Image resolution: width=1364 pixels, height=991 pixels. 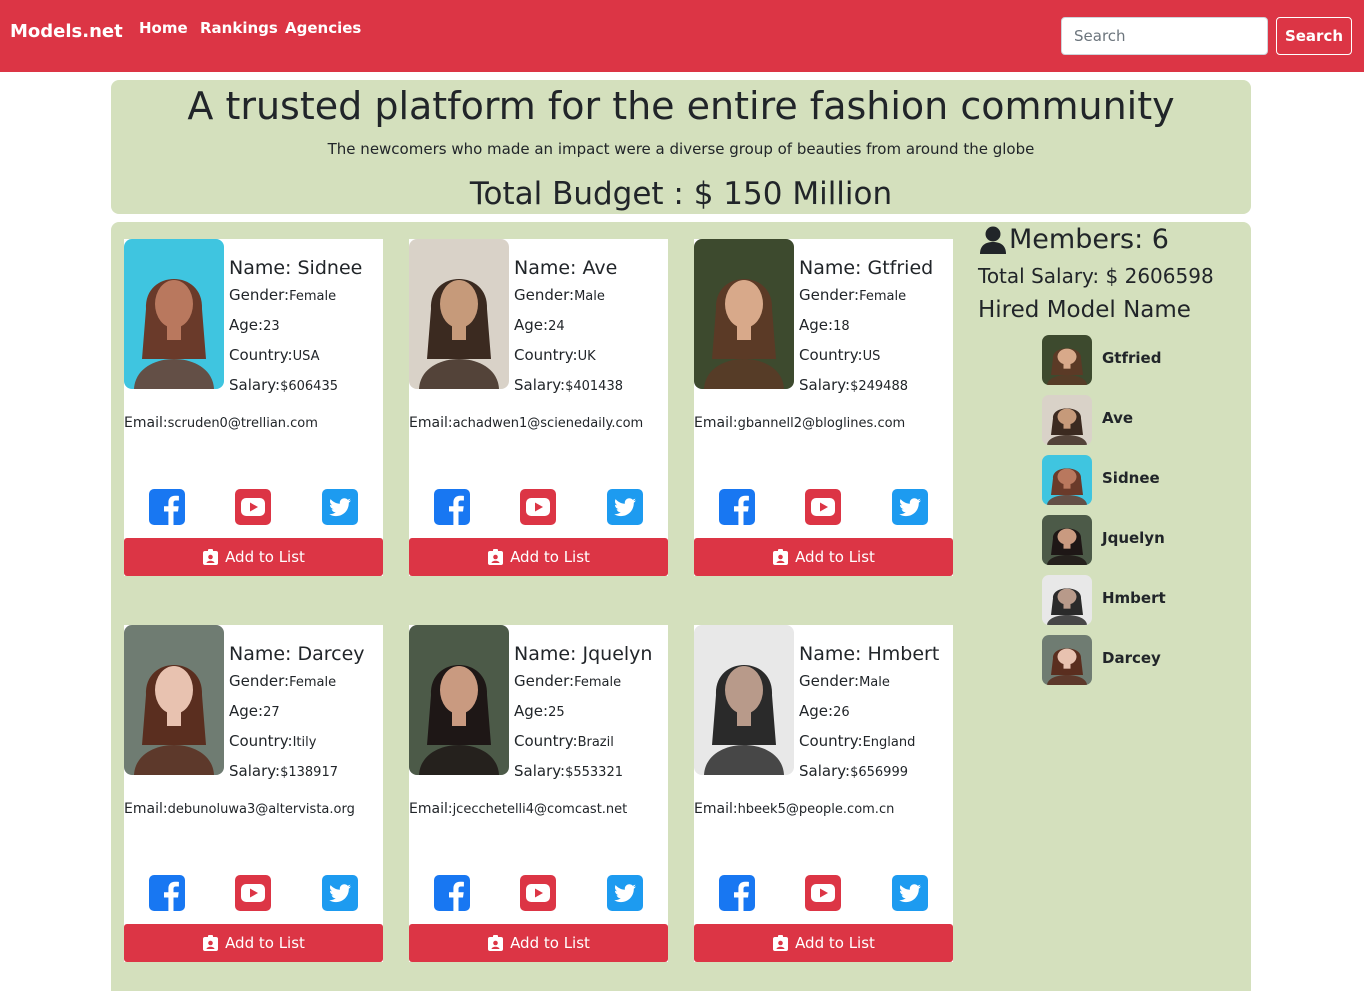 What do you see at coordinates (1118, 418) in the screenshot?
I see `hired-model-name: Ave` at bounding box center [1118, 418].